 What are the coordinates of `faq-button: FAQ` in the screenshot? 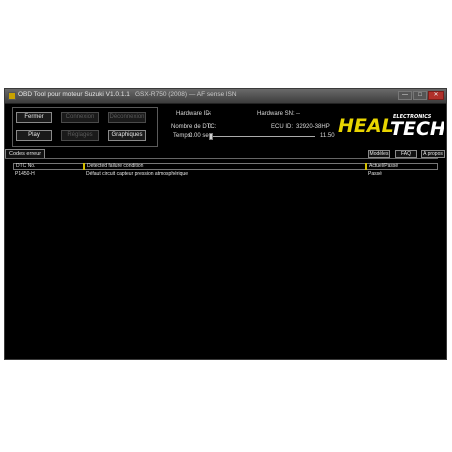 It's located at (406, 154).